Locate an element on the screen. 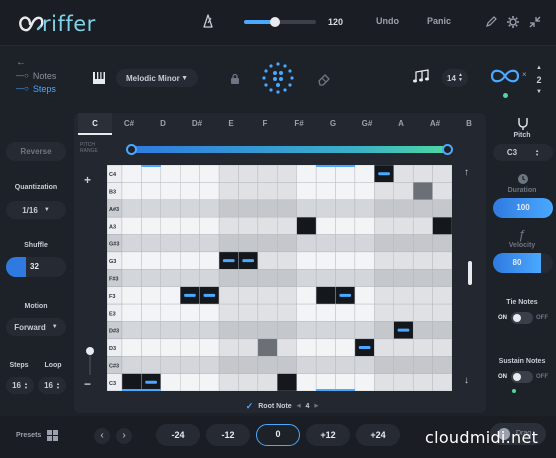 The image size is (556, 458). root-key-f-sharp: F# is located at coordinates (299, 124).